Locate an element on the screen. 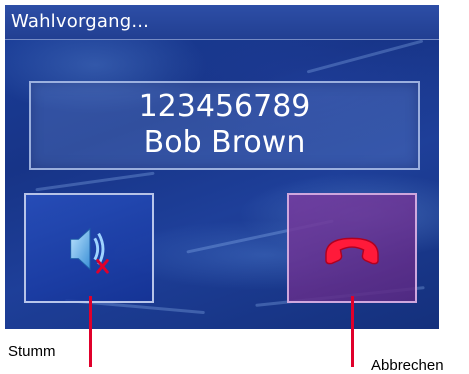  mute-button is located at coordinates (89, 248).